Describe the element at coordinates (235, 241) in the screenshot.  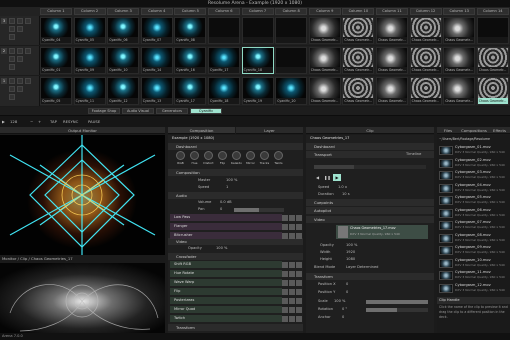
I see `video-section-header: Video` at that location.